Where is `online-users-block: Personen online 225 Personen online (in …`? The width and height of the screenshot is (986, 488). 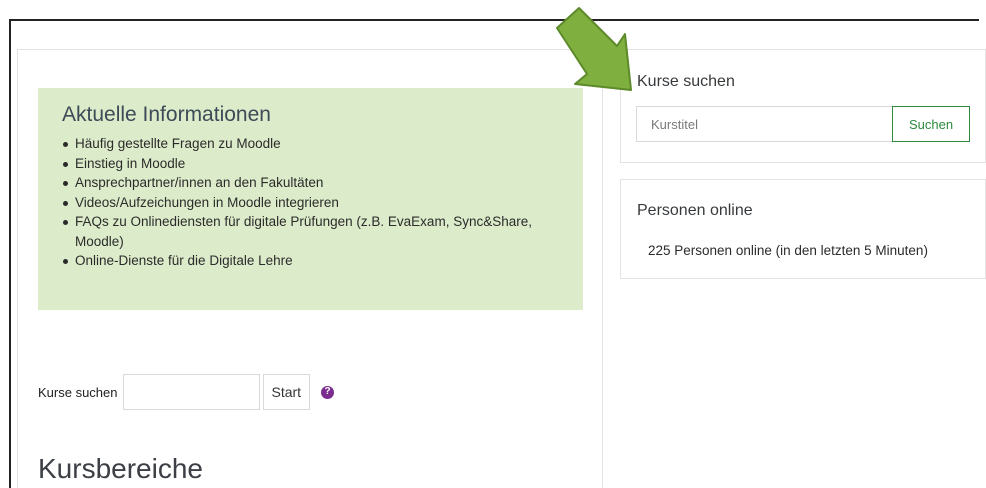
online-users-block: Personen online 225 Personen online (in … is located at coordinates (803, 229).